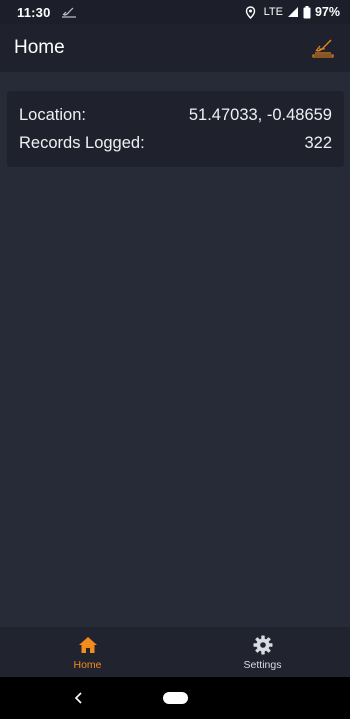 The height and width of the screenshot is (719, 350). What do you see at coordinates (88, 645) in the screenshot?
I see `home-icon` at bounding box center [88, 645].